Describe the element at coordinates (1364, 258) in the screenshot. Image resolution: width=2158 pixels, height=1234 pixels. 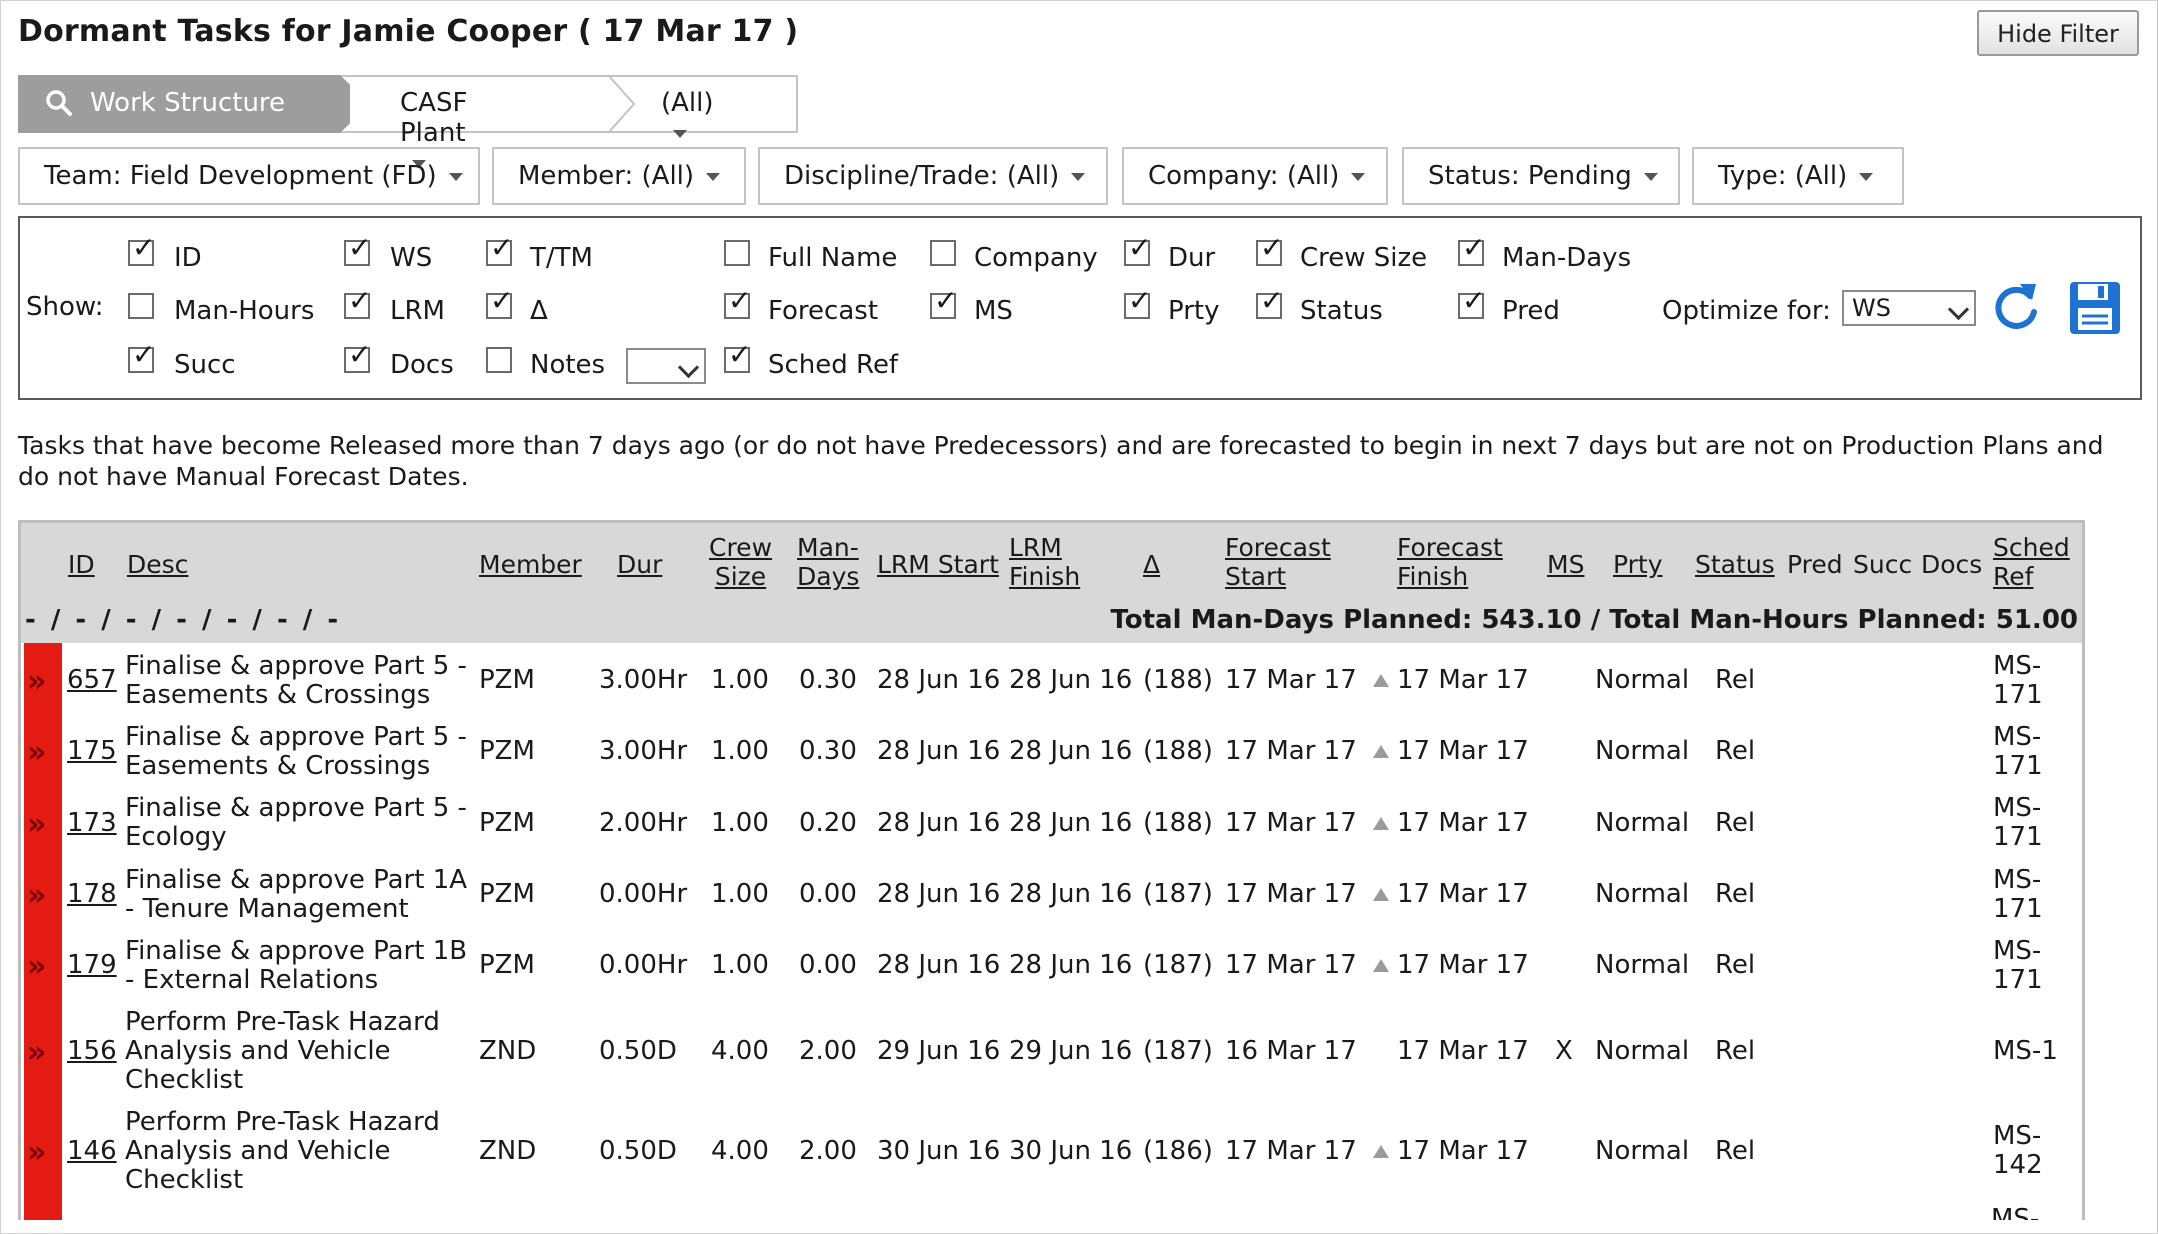
I see `option-label: Crew Size` at that location.